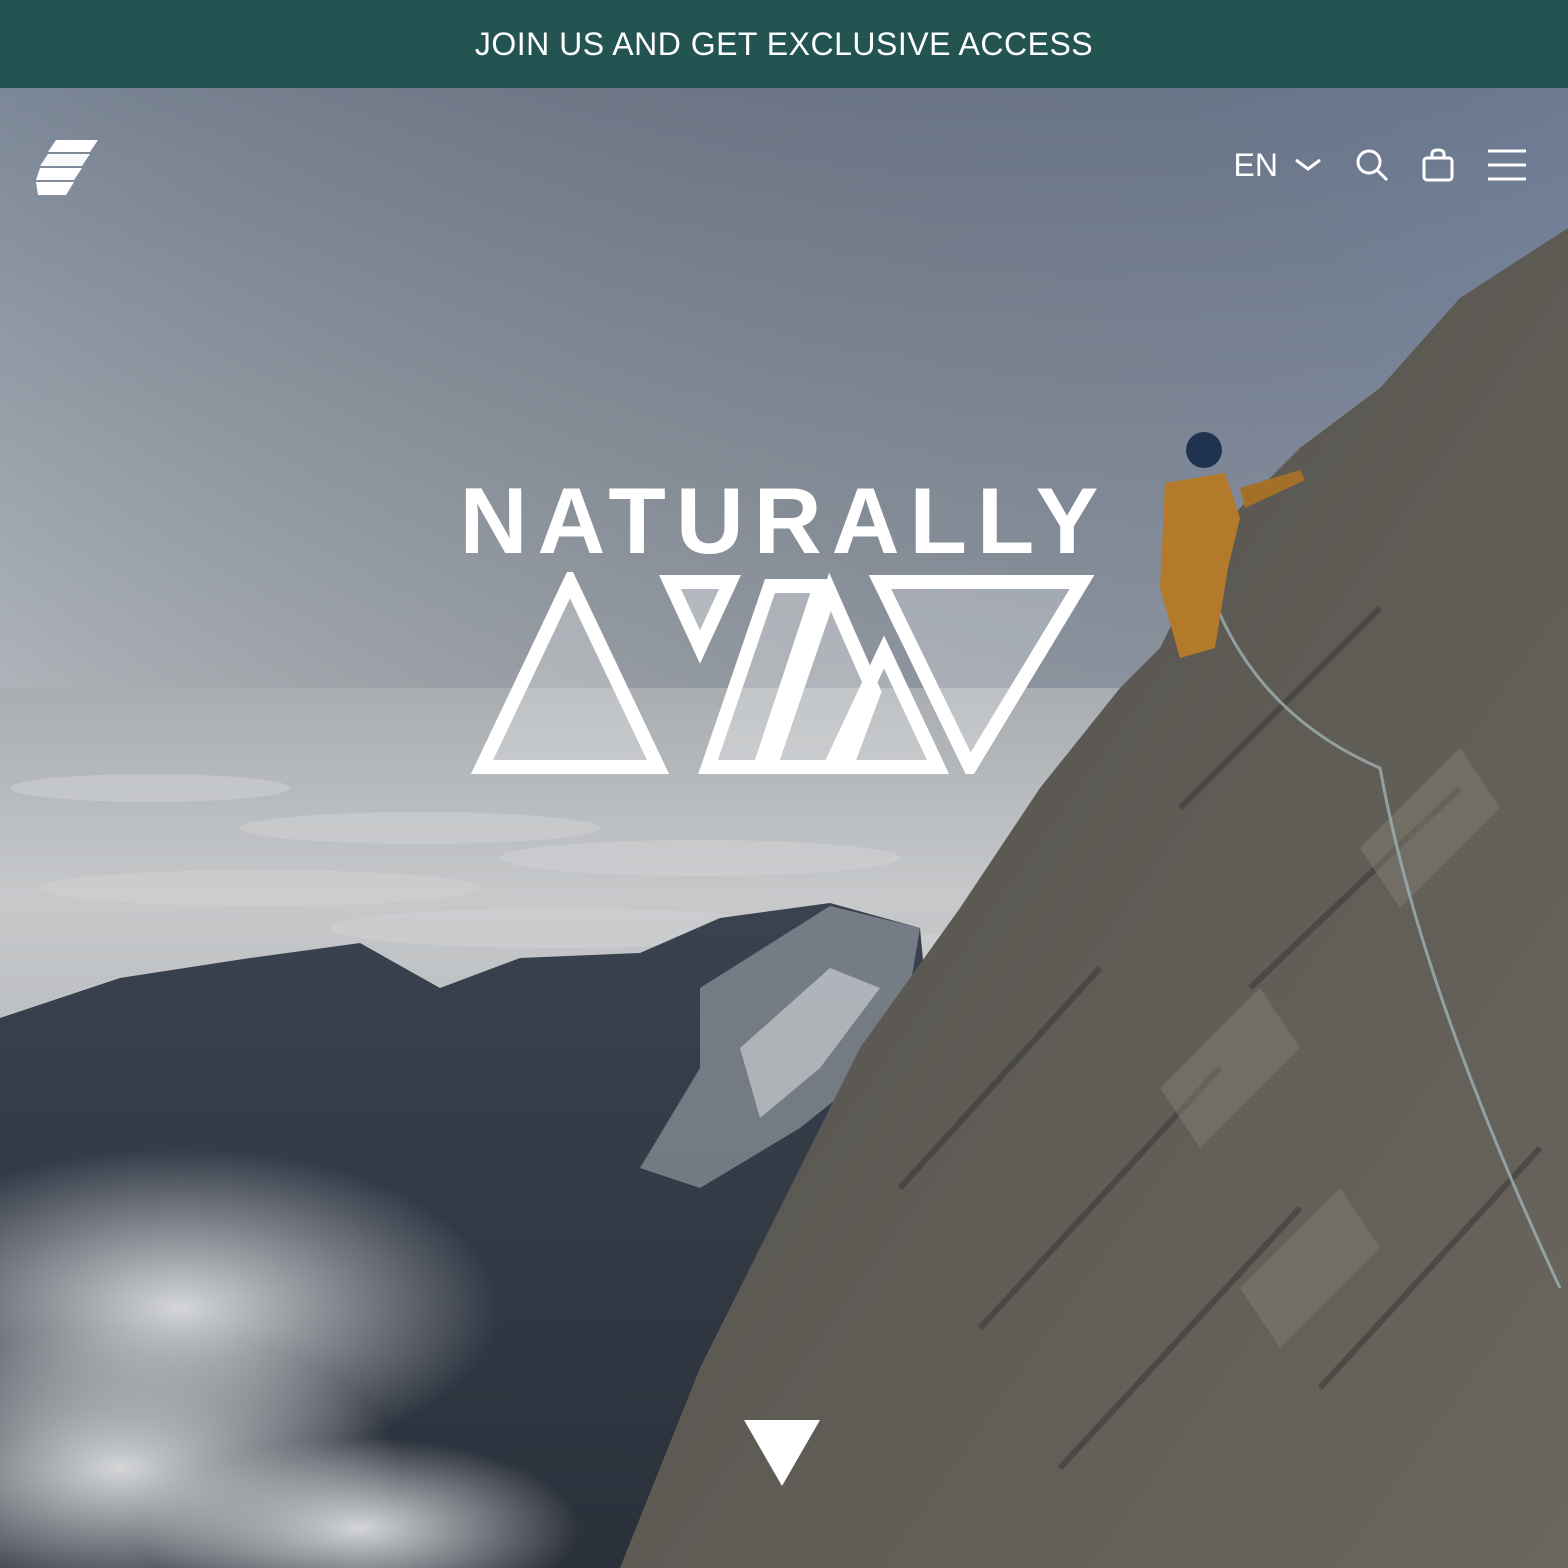  I want to click on announcement-text: JOIN US AND GET EXCLUSIVE ACCESS, so click(784, 44).